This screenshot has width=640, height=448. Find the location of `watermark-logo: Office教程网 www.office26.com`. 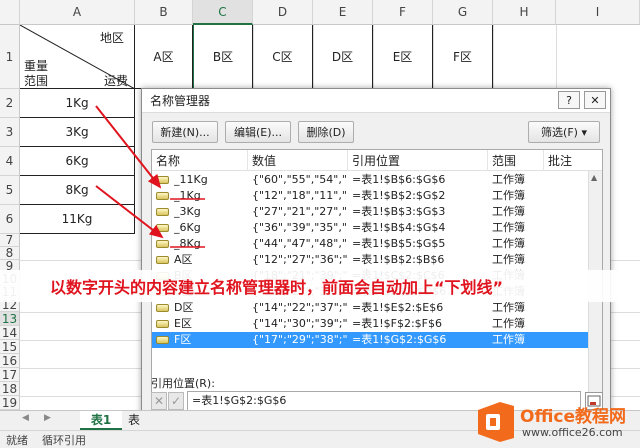

watermark-logo: Office教程网 www.office26.com is located at coordinates (555, 421).